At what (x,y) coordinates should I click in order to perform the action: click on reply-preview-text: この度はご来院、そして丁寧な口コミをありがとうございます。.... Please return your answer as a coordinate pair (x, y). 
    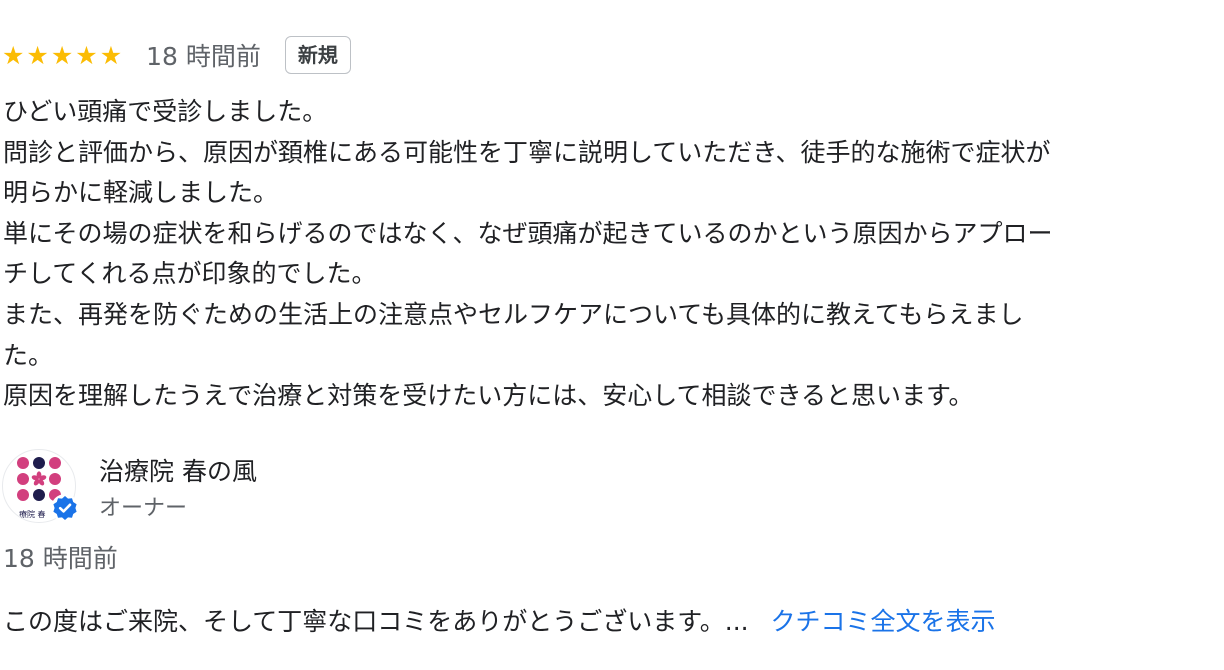
    Looking at the image, I should click on (376, 621).